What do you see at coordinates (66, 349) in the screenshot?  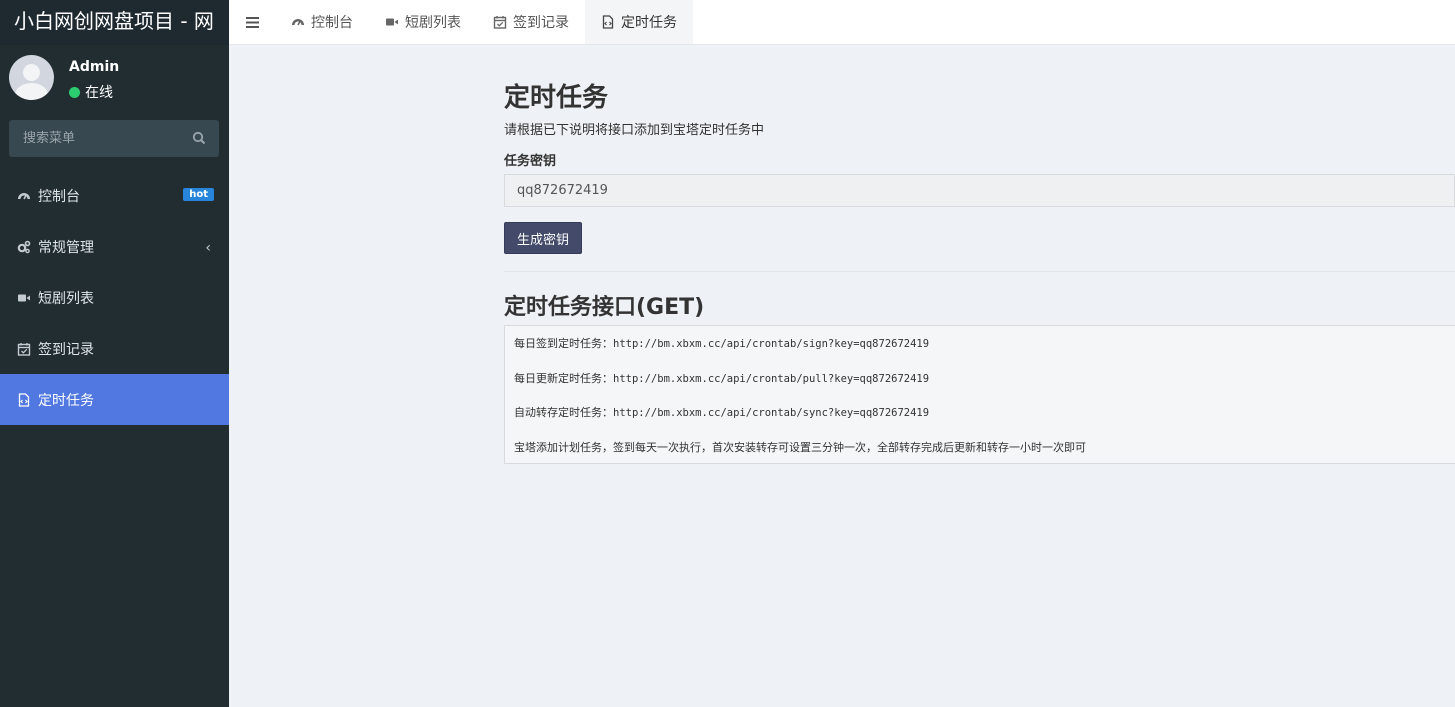 I see `sidebar-item-label: 签到记录` at bounding box center [66, 349].